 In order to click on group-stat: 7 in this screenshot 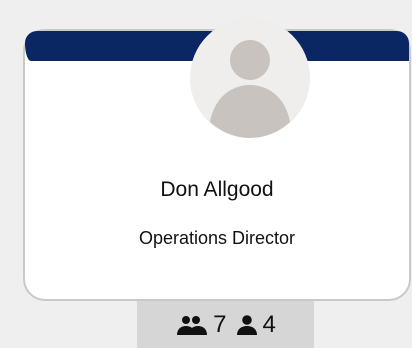, I will do `click(201, 324)`.